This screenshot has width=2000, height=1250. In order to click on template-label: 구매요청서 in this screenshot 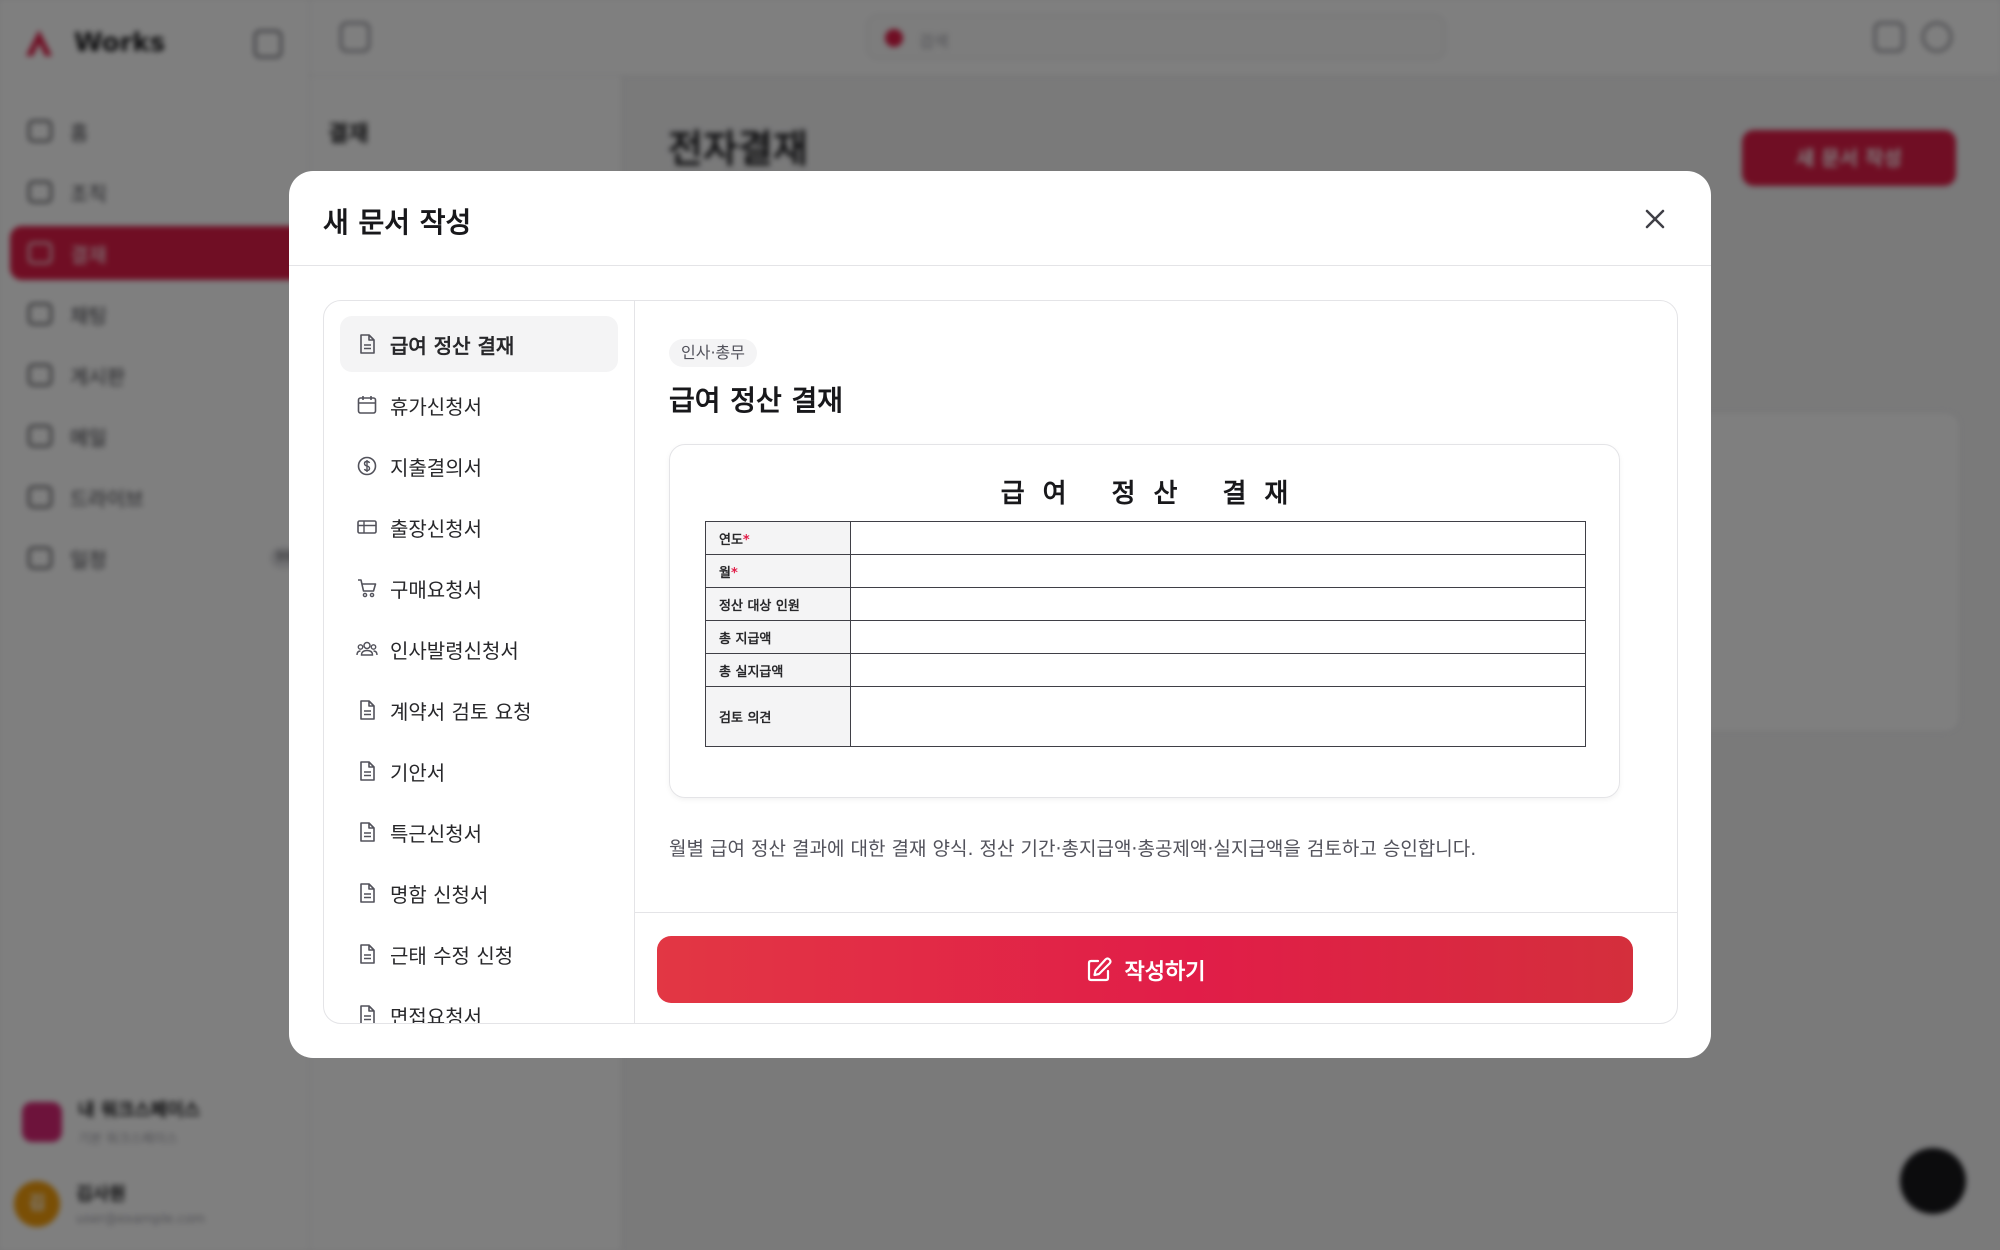, I will do `click(436, 589)`.